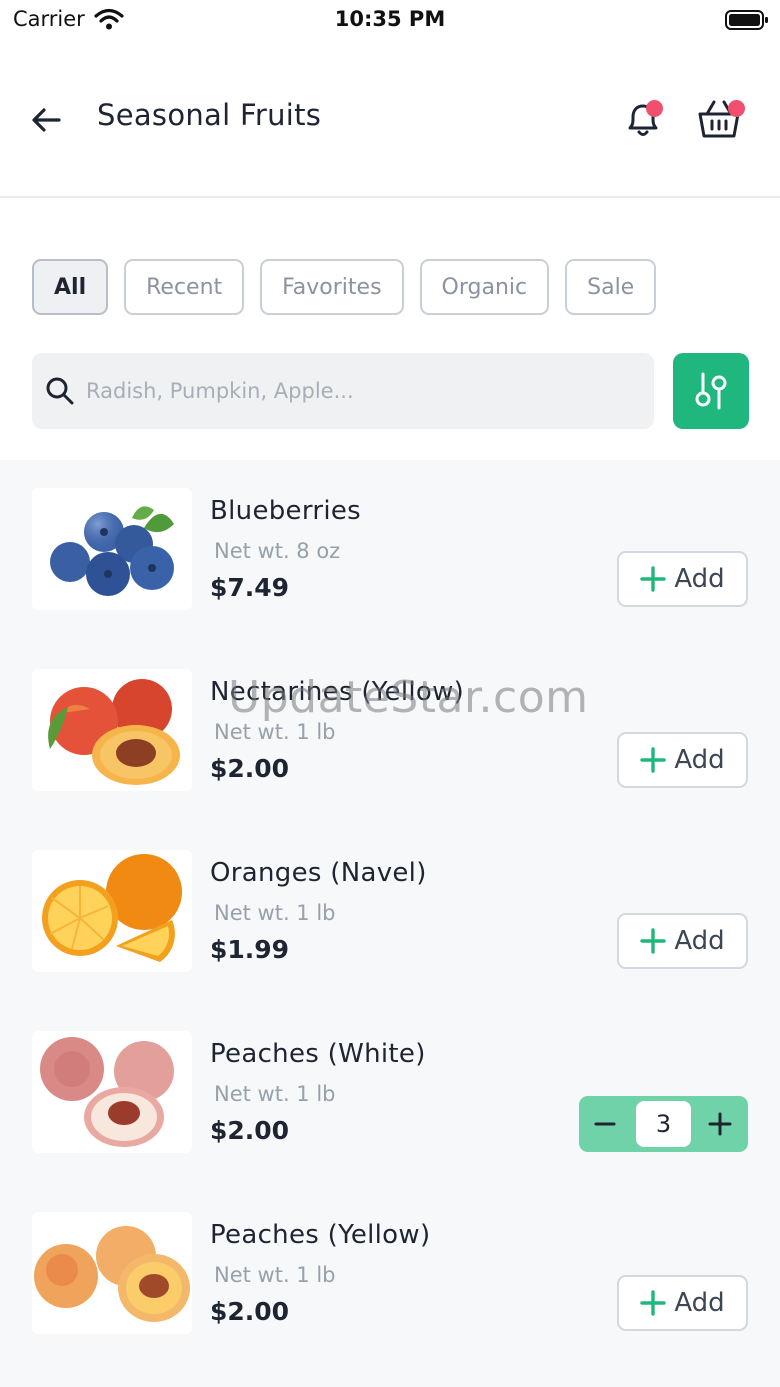 This screenshot has width=780, height=1387. I want to click on quantity-value: 3, so click(663, 1124).